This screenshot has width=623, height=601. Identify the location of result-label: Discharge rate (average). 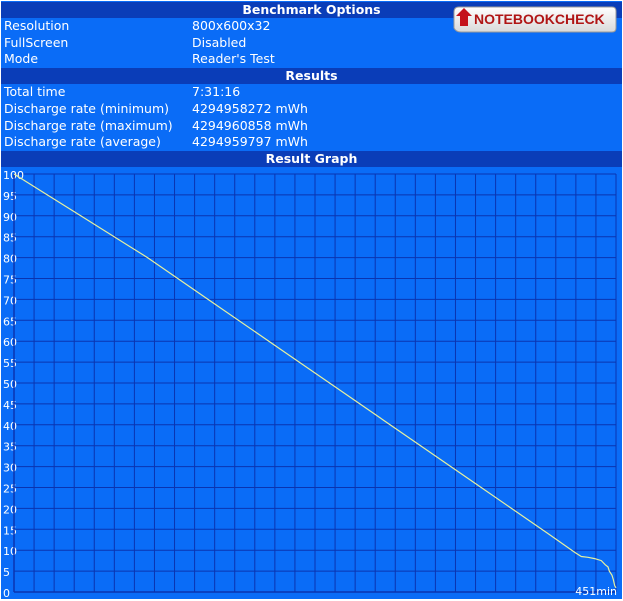
(82, 141).